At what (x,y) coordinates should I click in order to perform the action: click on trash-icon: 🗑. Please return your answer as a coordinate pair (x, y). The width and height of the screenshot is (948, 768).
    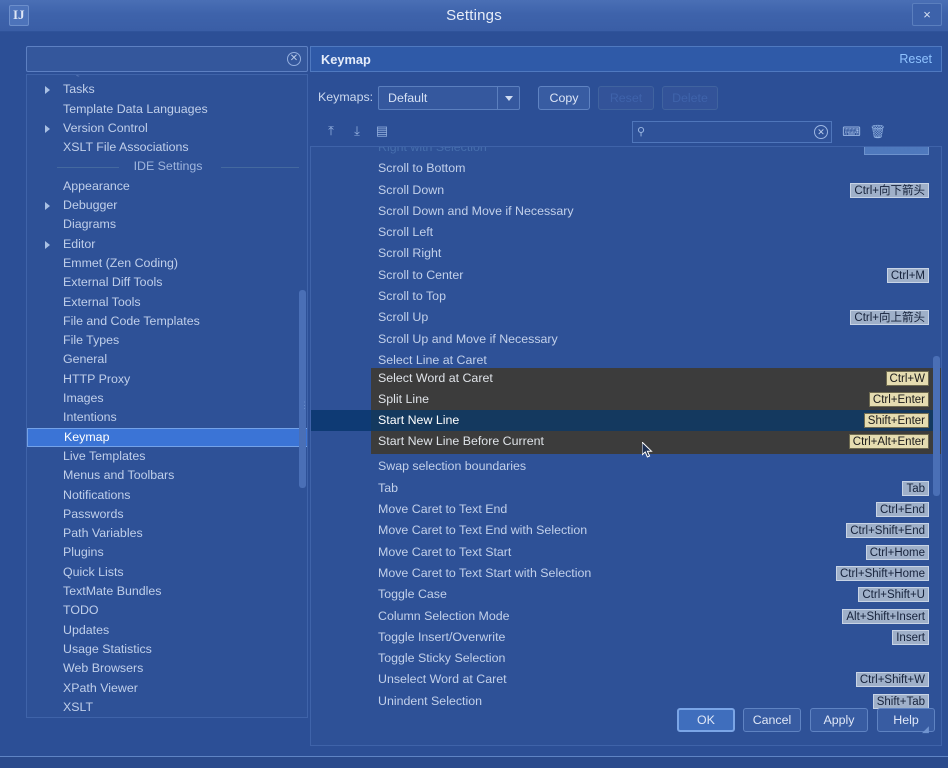
    Looking at the image, I should click on (877, 131).